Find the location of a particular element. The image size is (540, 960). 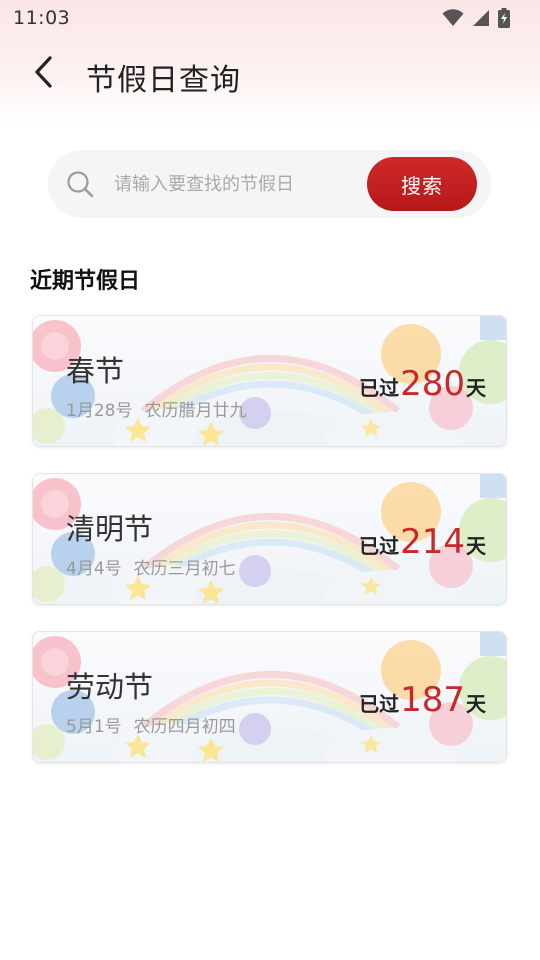

holiday-days-elapsed: 已过 187 天 is located at coordinates (422, 700).